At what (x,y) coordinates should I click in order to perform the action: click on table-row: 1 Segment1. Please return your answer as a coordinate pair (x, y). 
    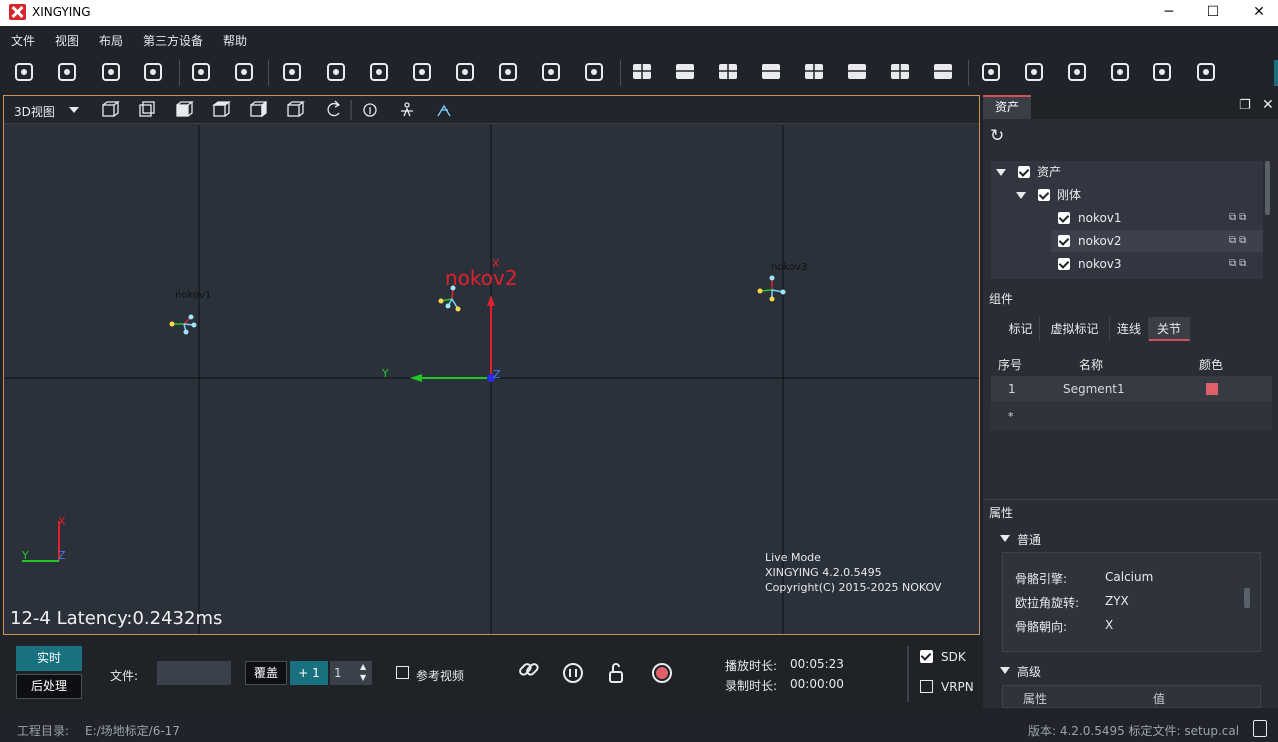
    Looking at the image, I should click on (1131, 389).